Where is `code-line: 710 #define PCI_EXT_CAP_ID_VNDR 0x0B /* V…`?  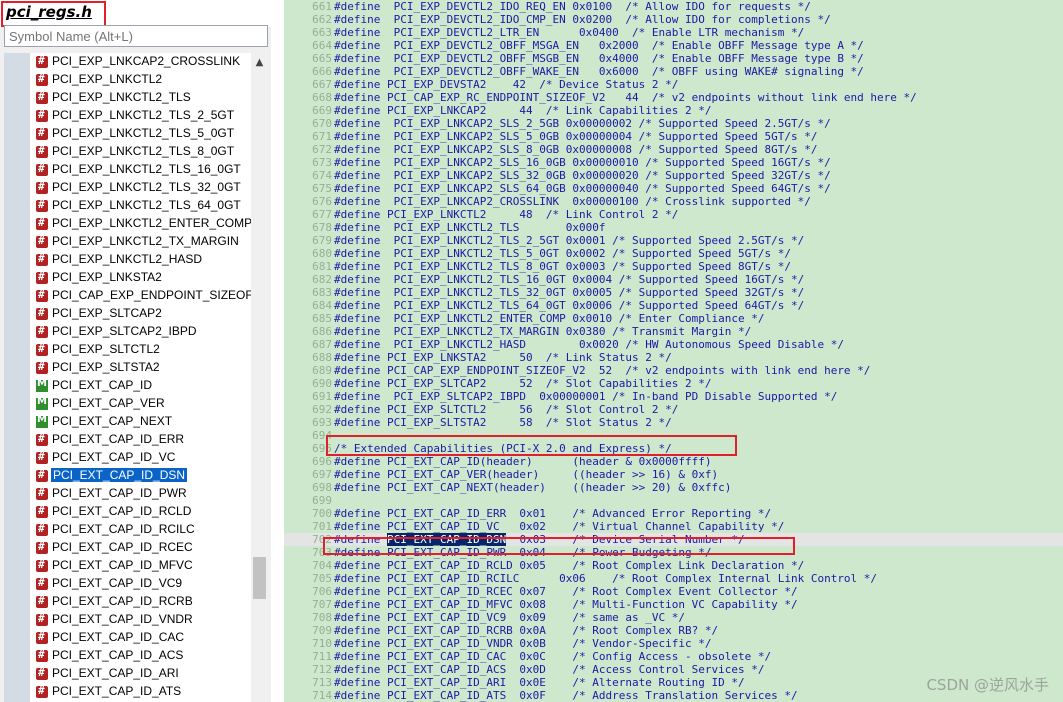 code-line: 710 #define PCI_EXT_CAP_ID_VNDR 0x0B /* V… is located at coordinates (673, 643).